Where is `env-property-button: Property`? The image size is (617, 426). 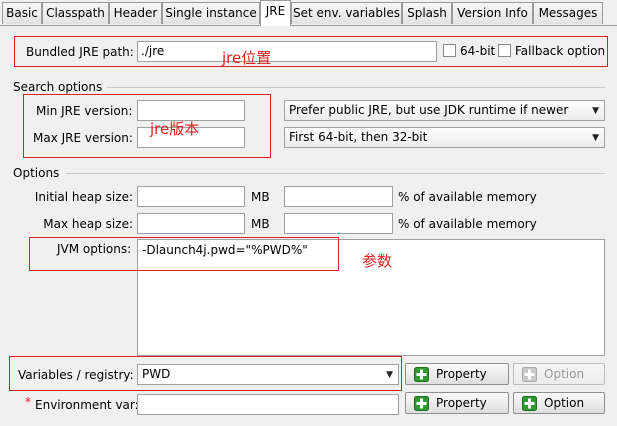 env-property-button: Property is located at coordinates (457, 403).